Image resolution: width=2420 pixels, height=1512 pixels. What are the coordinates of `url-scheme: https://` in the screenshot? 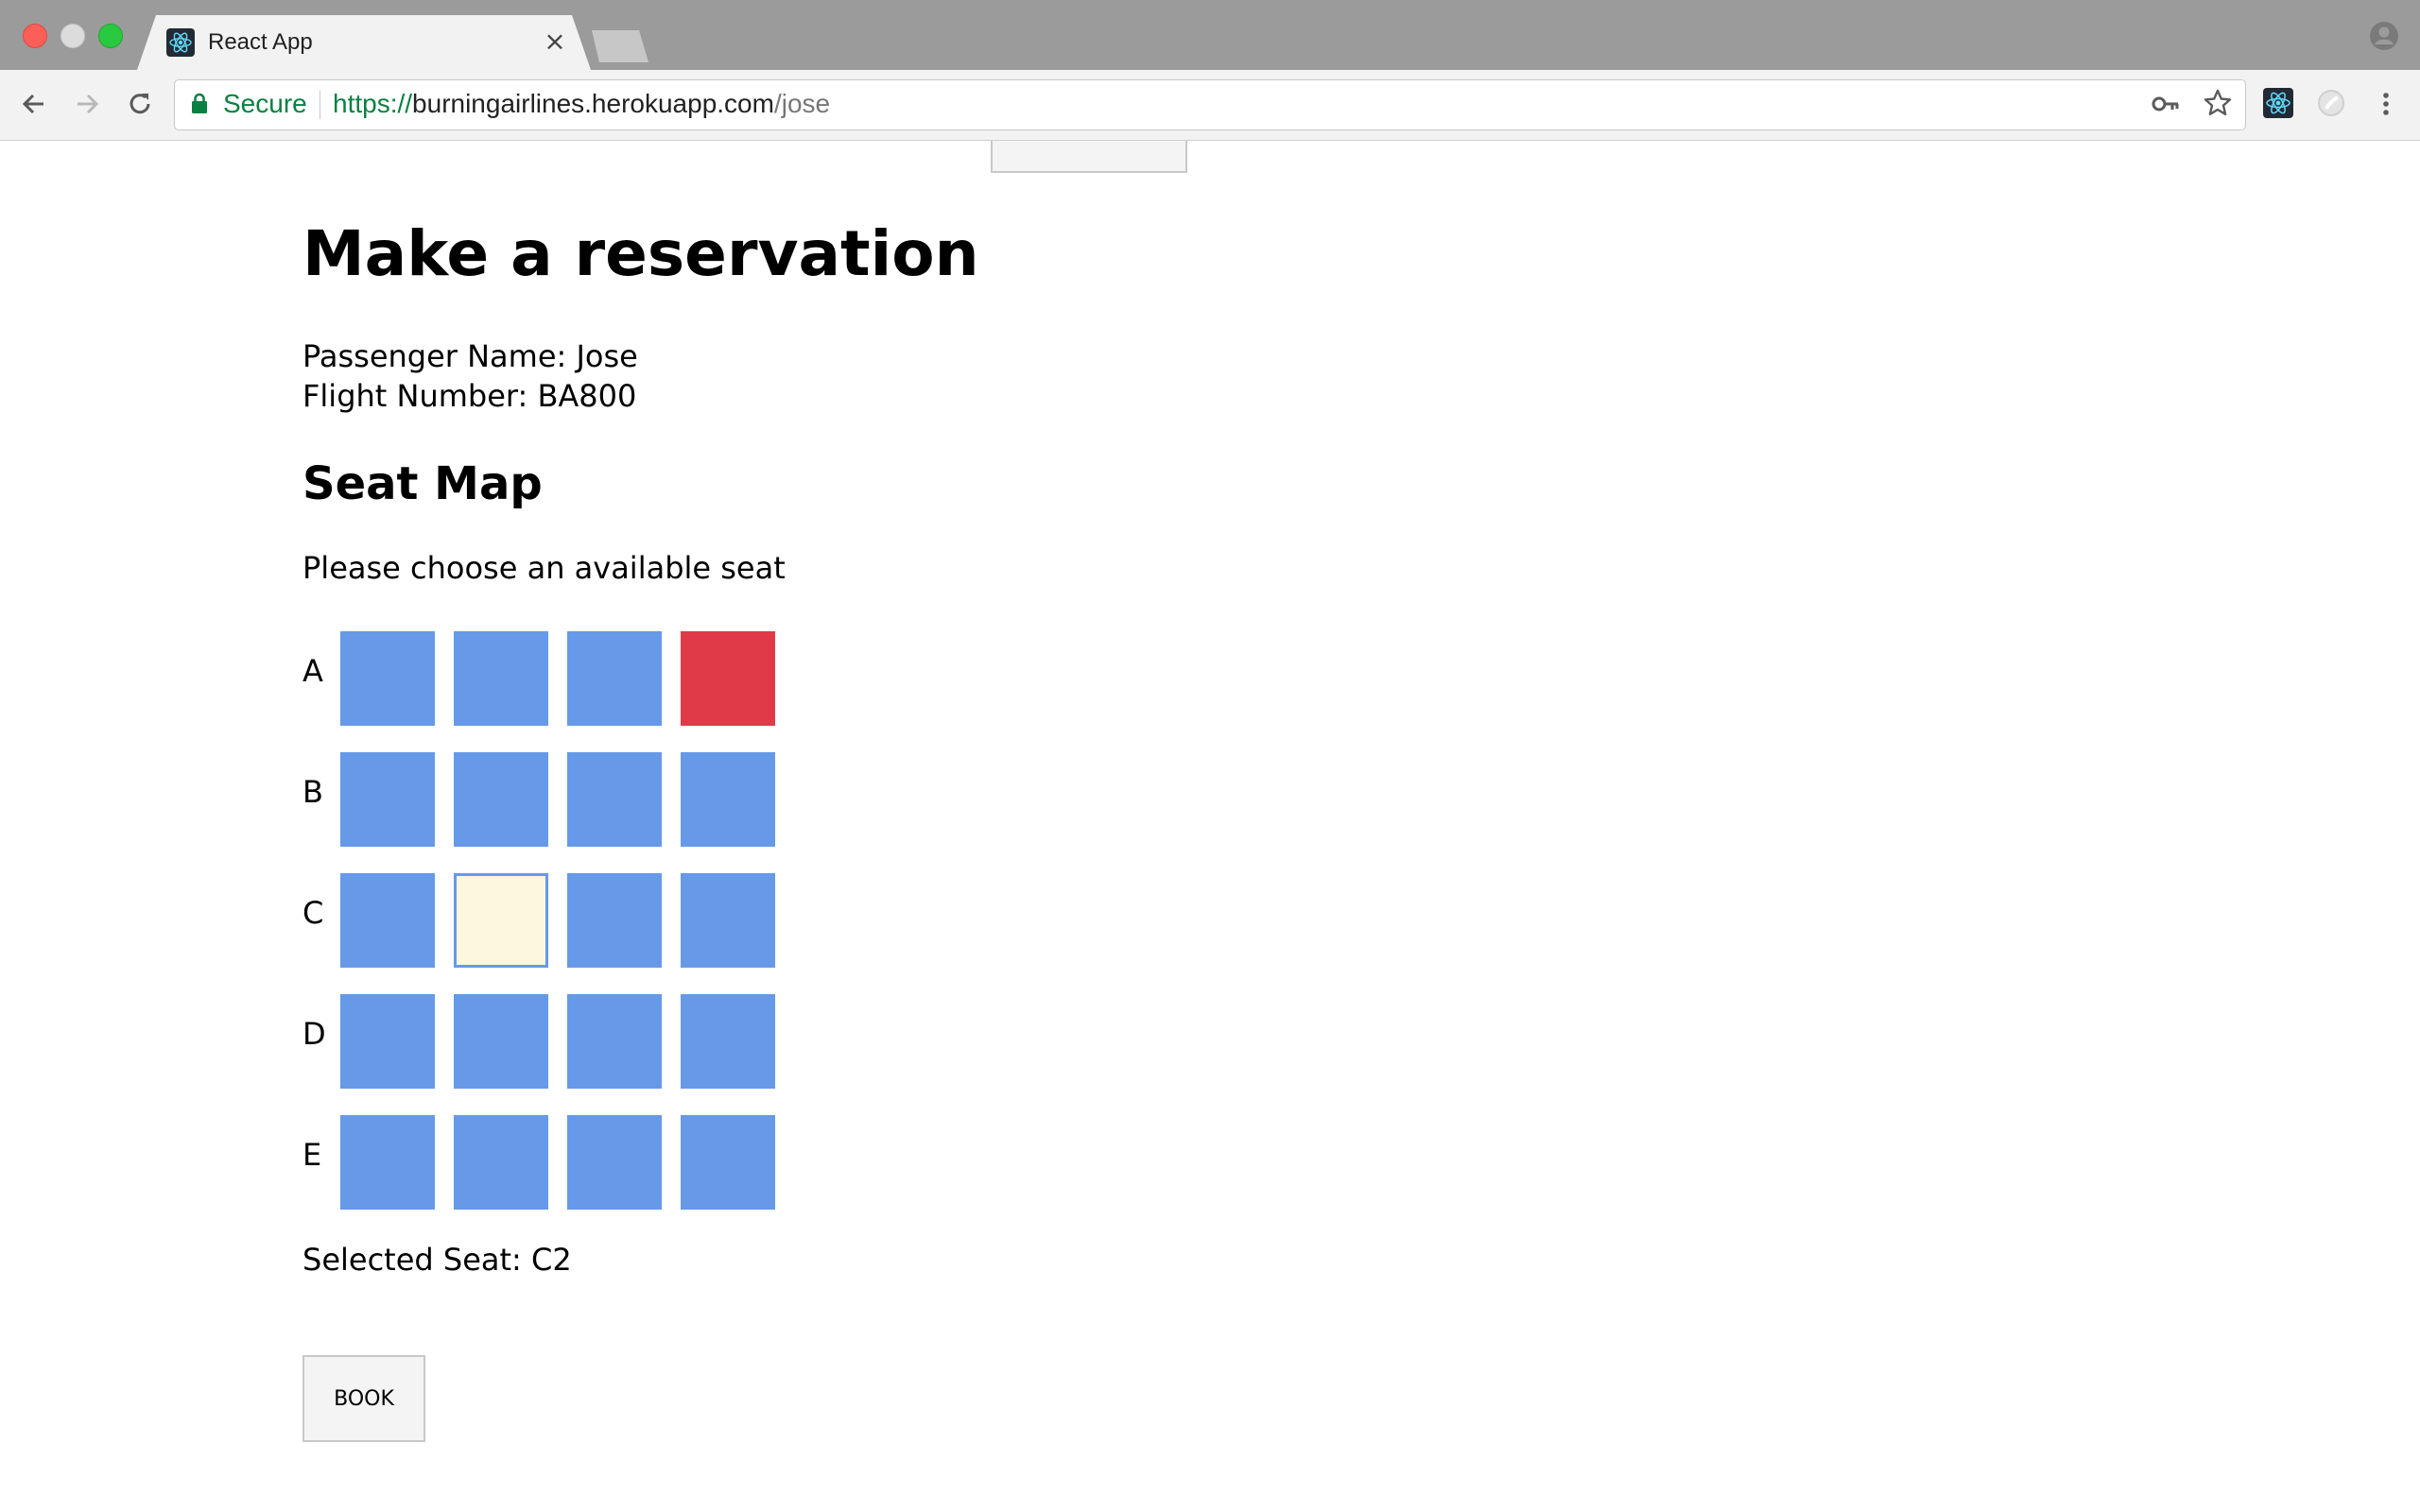 It's located at (373, 103).